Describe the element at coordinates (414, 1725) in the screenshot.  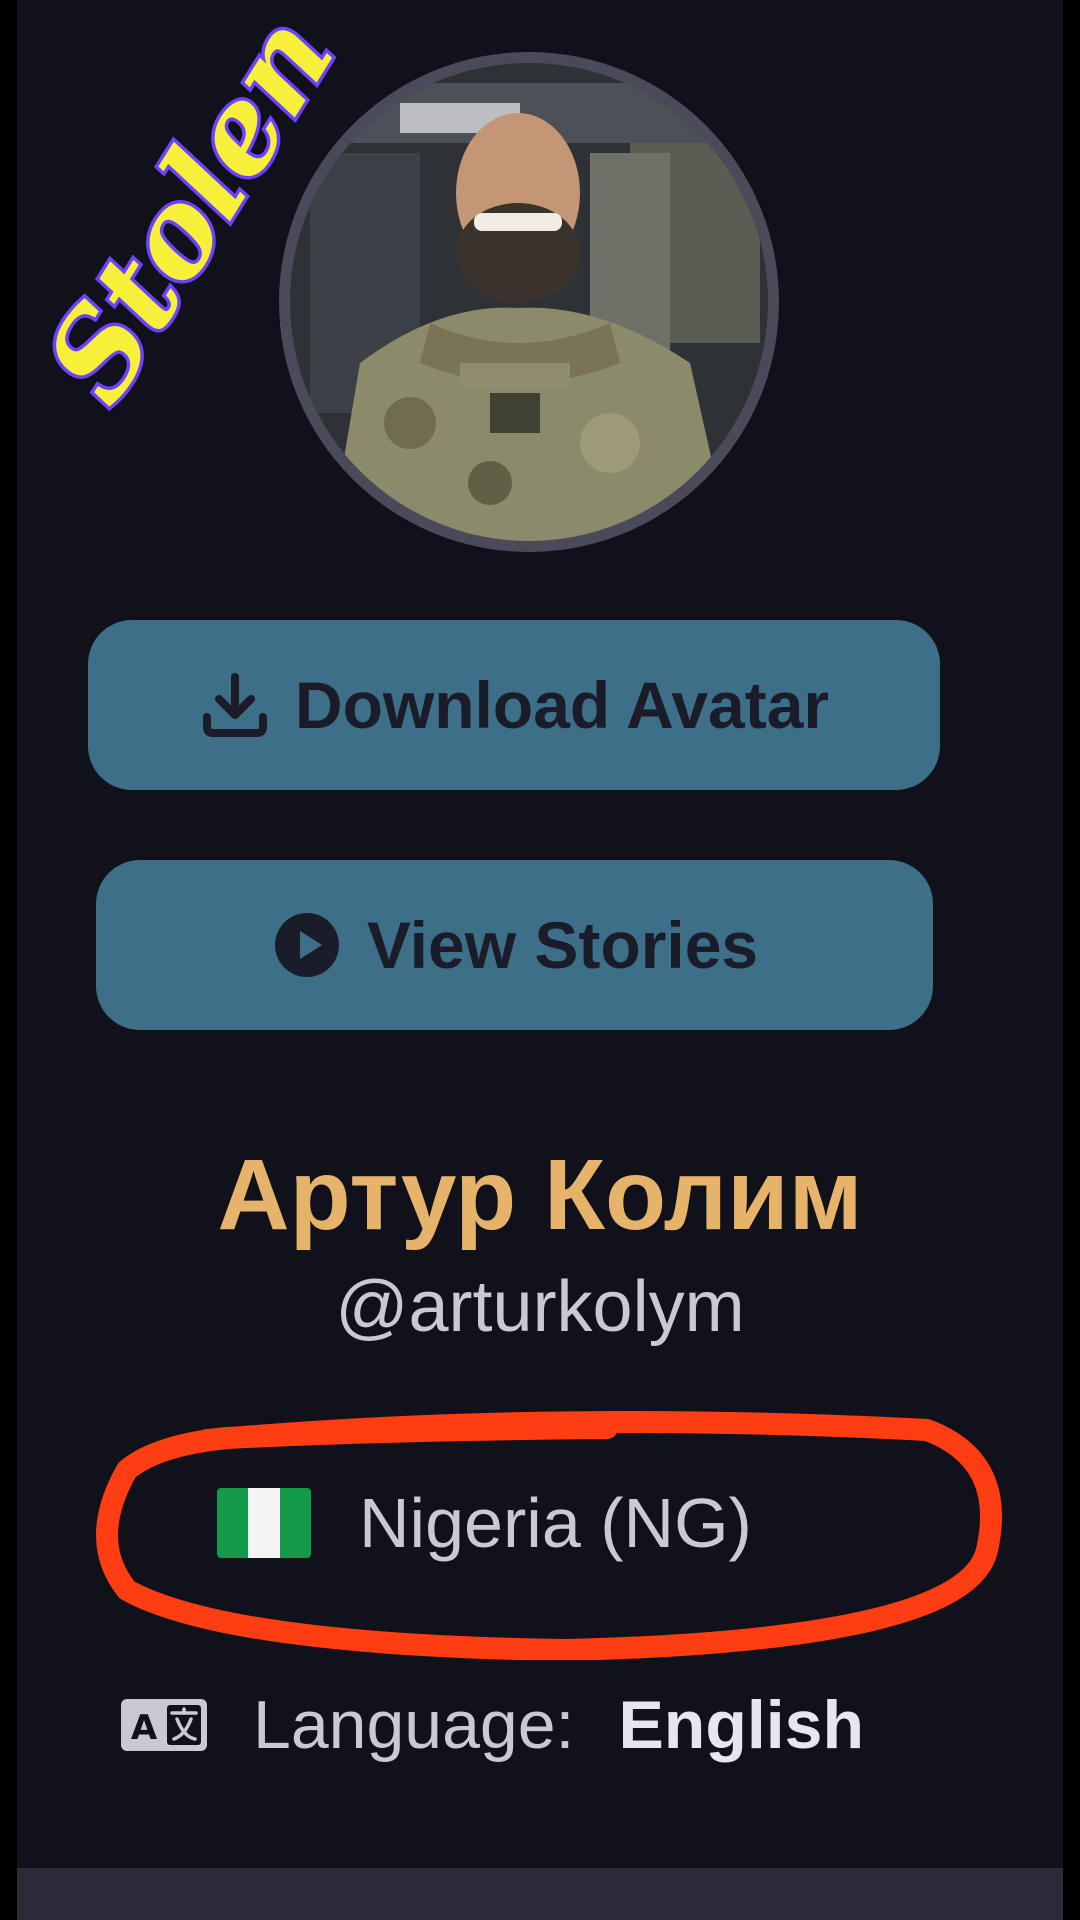
I see `language-label: Language:` at that location.